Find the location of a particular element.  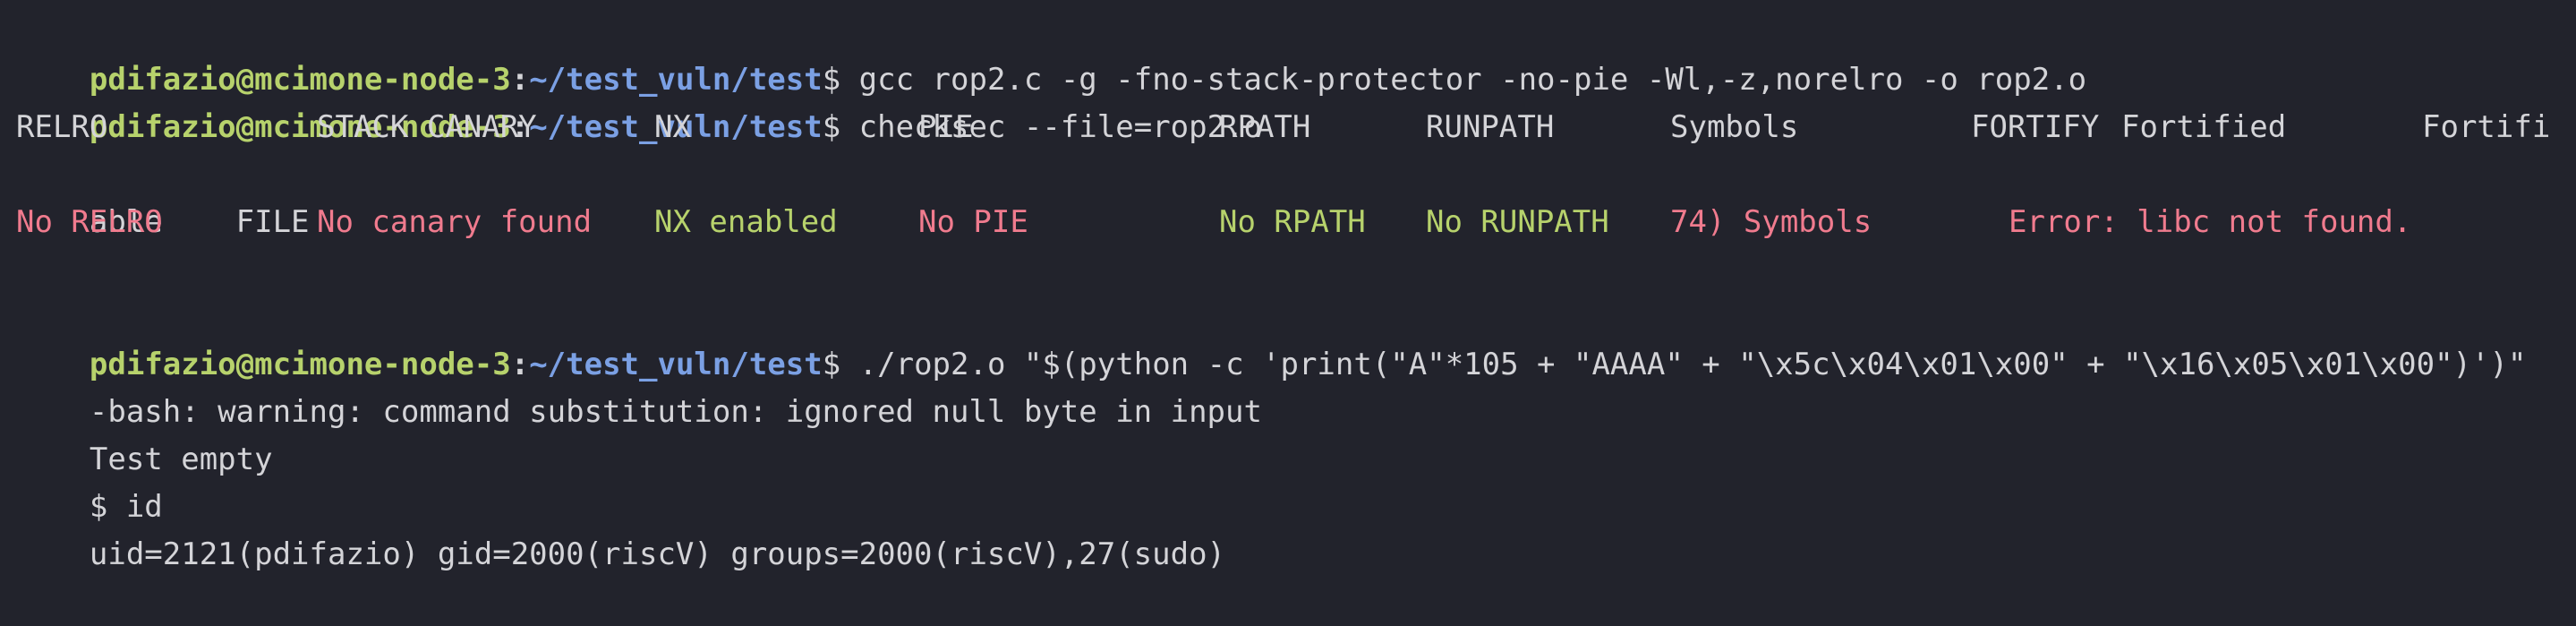

checksec-value-relro: No RELRO is located at coordinates (89, 222).